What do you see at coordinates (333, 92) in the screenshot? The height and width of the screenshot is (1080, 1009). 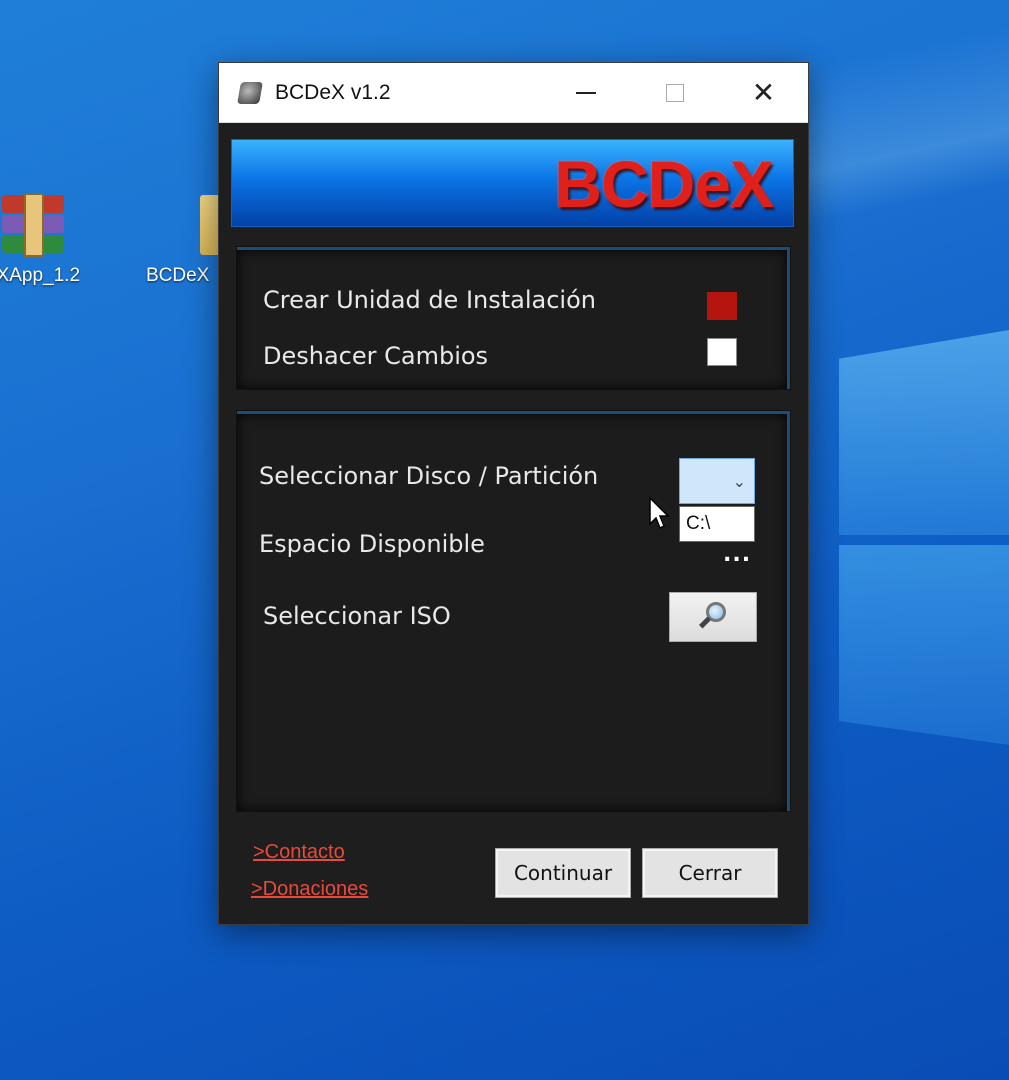 I see `window-title: BCDeX v1.2` at bounding box center [333, 92].